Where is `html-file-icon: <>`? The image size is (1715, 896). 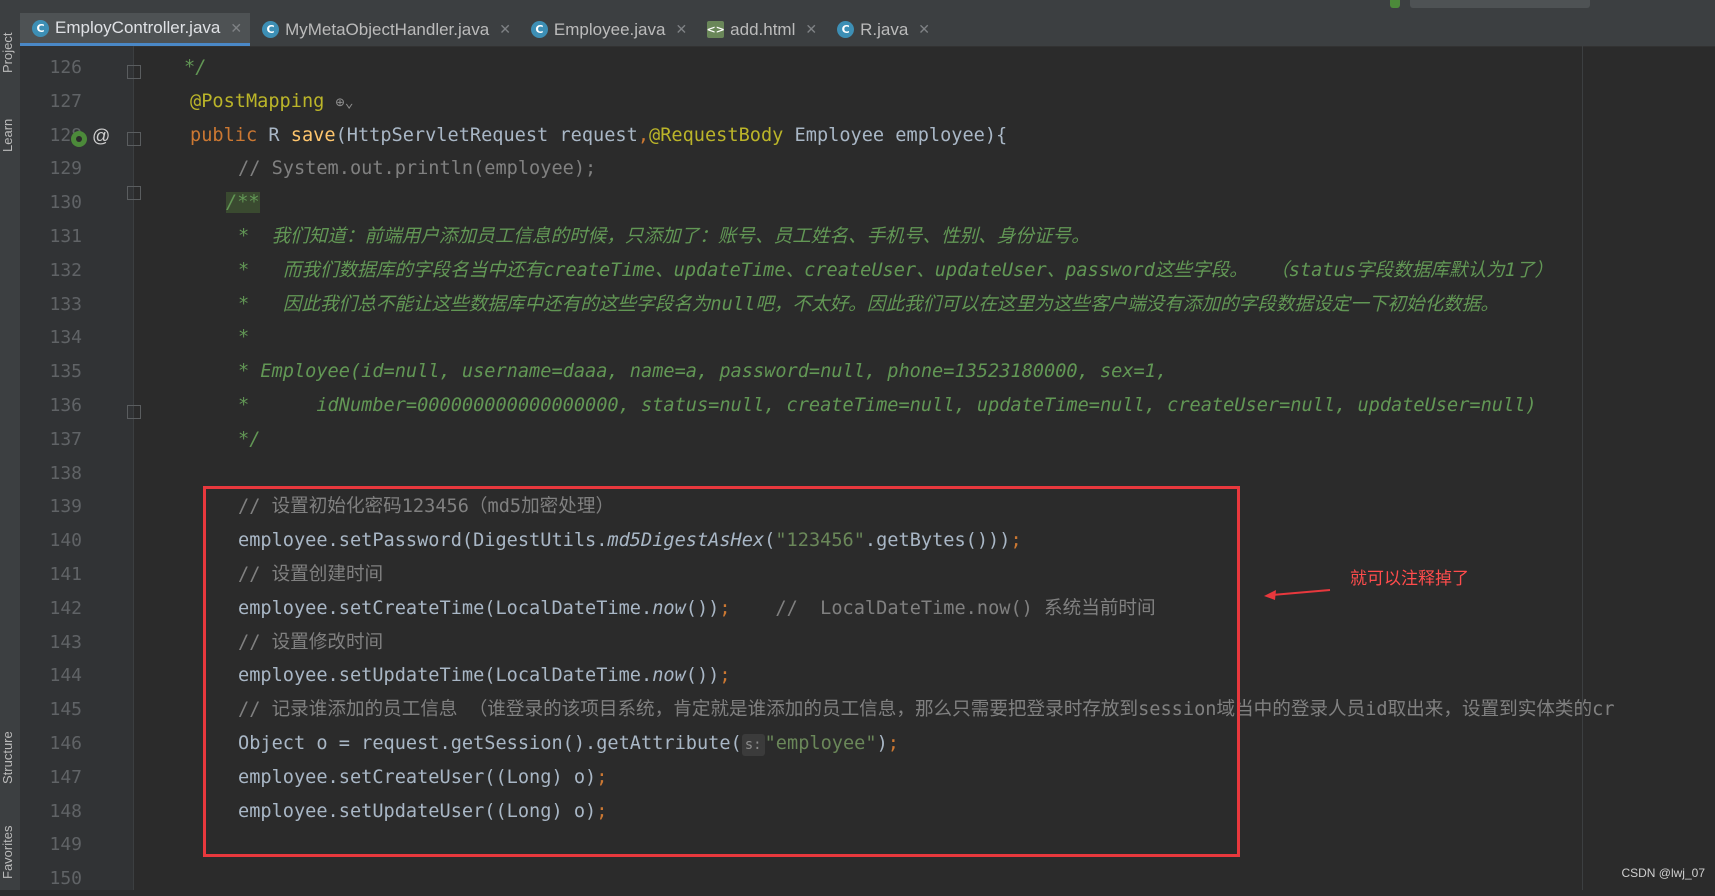
html-file-icon: <> is located at coordinates (715, 29).